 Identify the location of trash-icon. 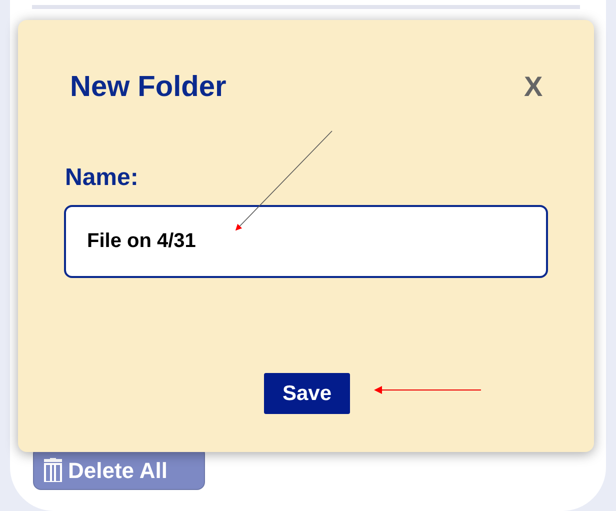
(53, 470).